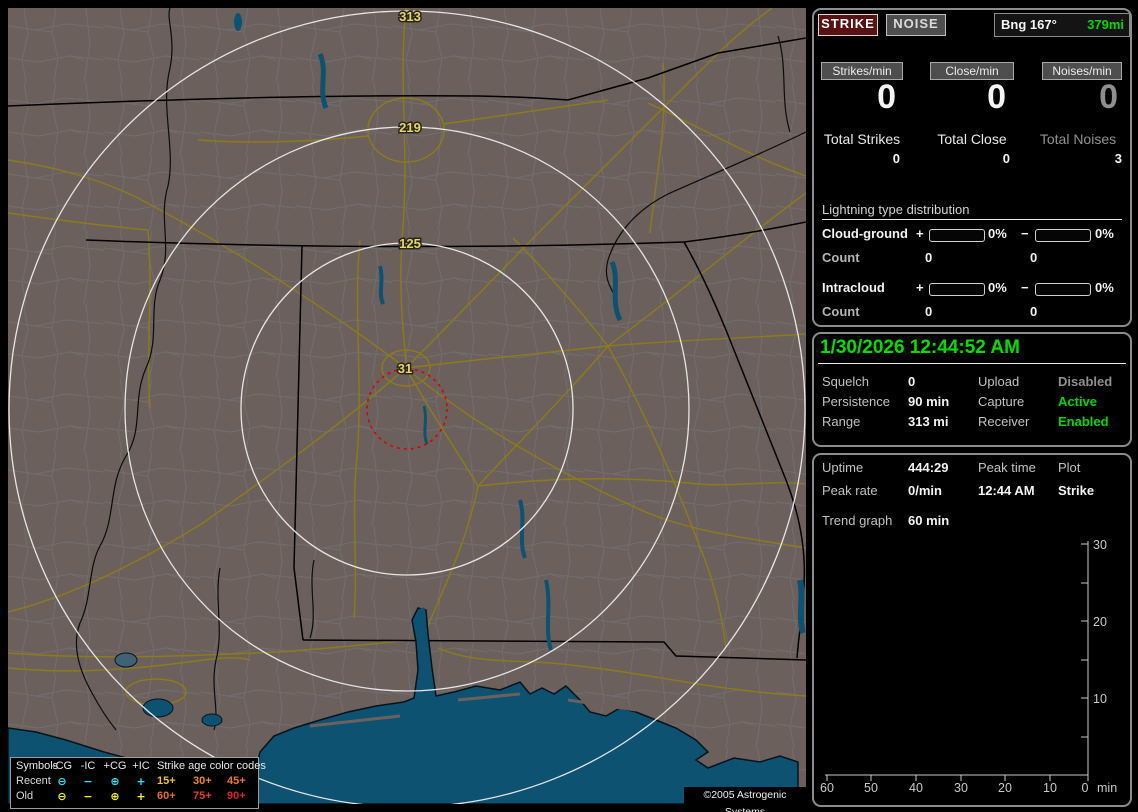 This screenshot has width=1138, height=812. What do you see at coordinates (848, 25) in the screenshot?
I see `strike-mode-button: STRIKE` at bounding box center [848, 25].